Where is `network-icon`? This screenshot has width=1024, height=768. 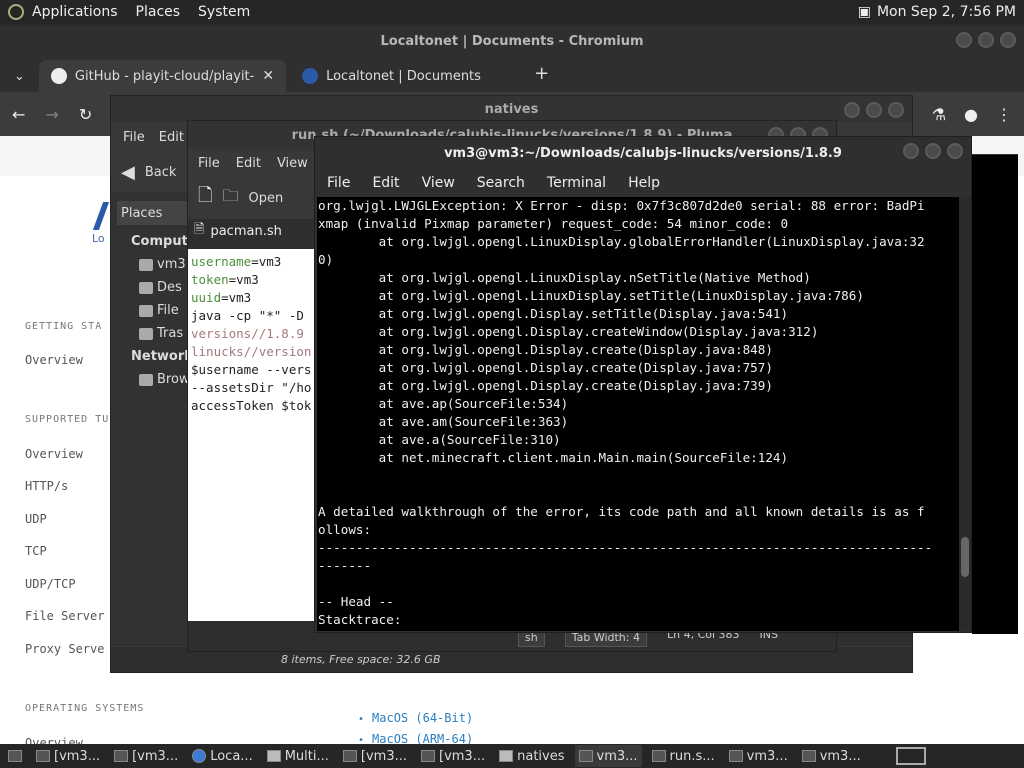 network-icon is located at coordinates (146, 379).